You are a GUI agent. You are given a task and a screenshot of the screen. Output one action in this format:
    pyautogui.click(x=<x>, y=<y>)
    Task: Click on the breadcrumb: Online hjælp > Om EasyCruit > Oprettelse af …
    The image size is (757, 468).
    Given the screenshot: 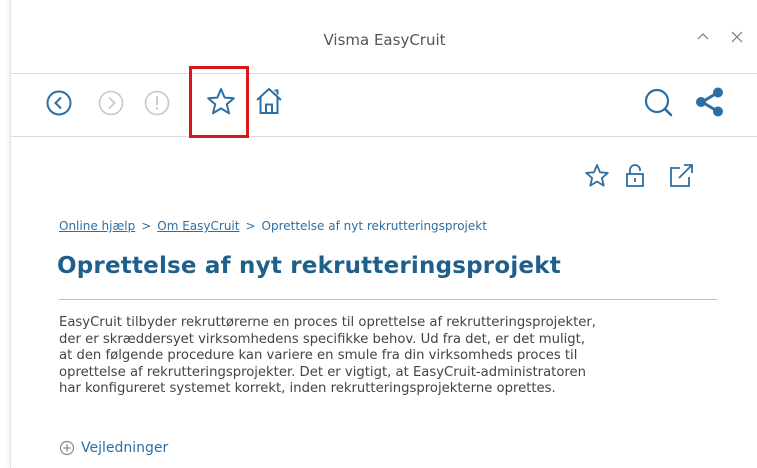 What is the action you would take?
    pyautogui.click(x=273, y=226)
    